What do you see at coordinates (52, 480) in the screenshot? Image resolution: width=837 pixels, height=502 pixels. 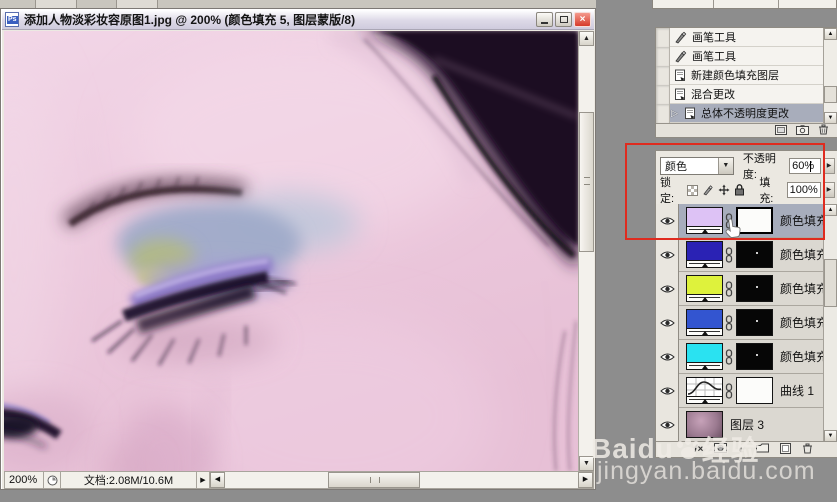 I see `status-clock-icon` at bounding box center [52, 480].